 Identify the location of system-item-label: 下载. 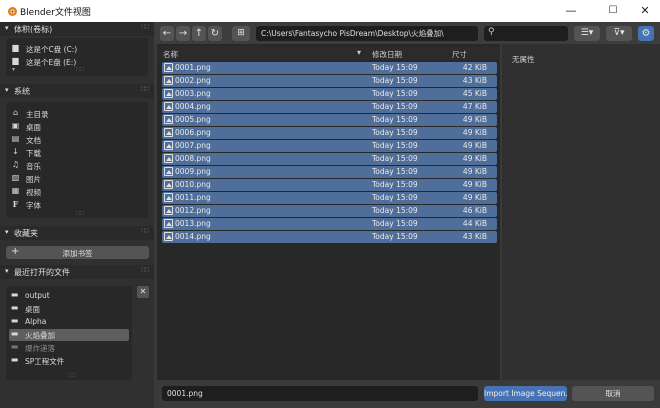
(33, 153).